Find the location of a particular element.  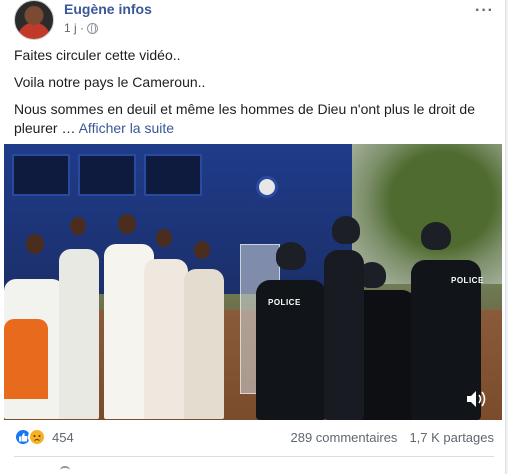

comments-count: 289 commentaires is located at coordinates (343, 437).